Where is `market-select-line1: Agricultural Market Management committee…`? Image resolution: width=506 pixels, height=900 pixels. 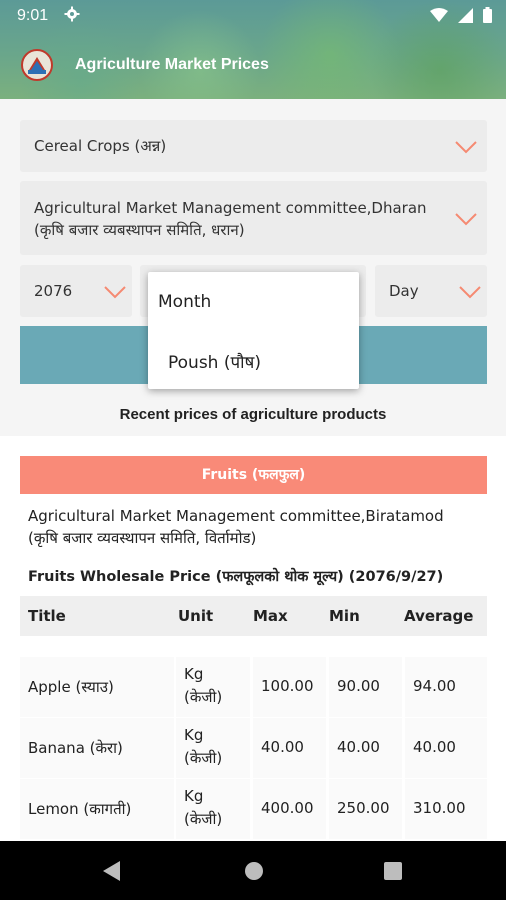 market-select-line1: Agricultural Market Management committee… is located at coordinates (230, 208).